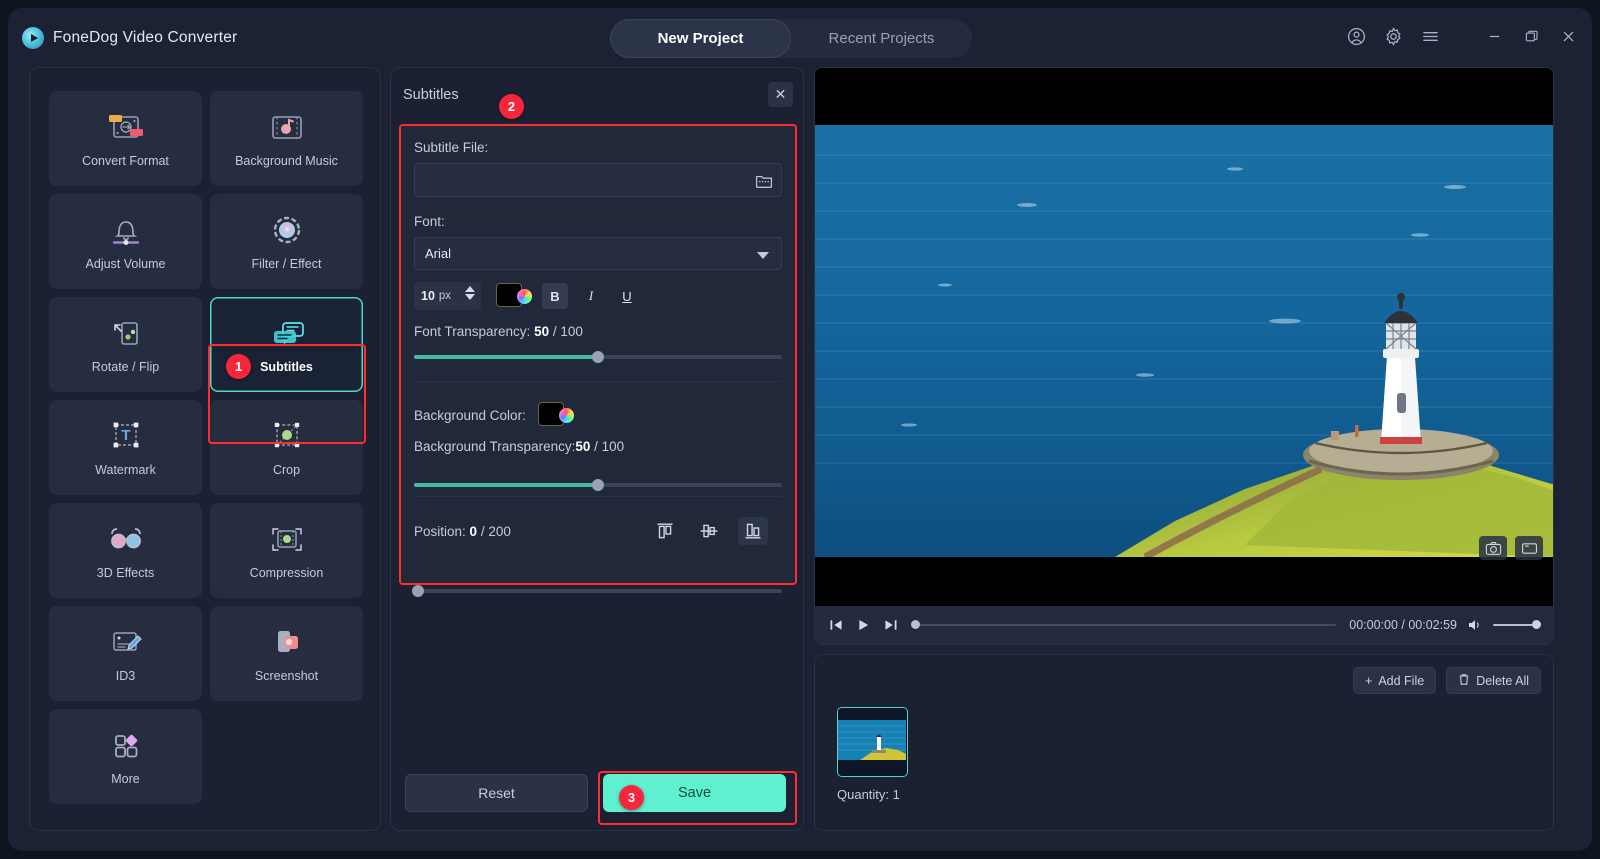  I want to click on font-color-picker, so click(514, 296).